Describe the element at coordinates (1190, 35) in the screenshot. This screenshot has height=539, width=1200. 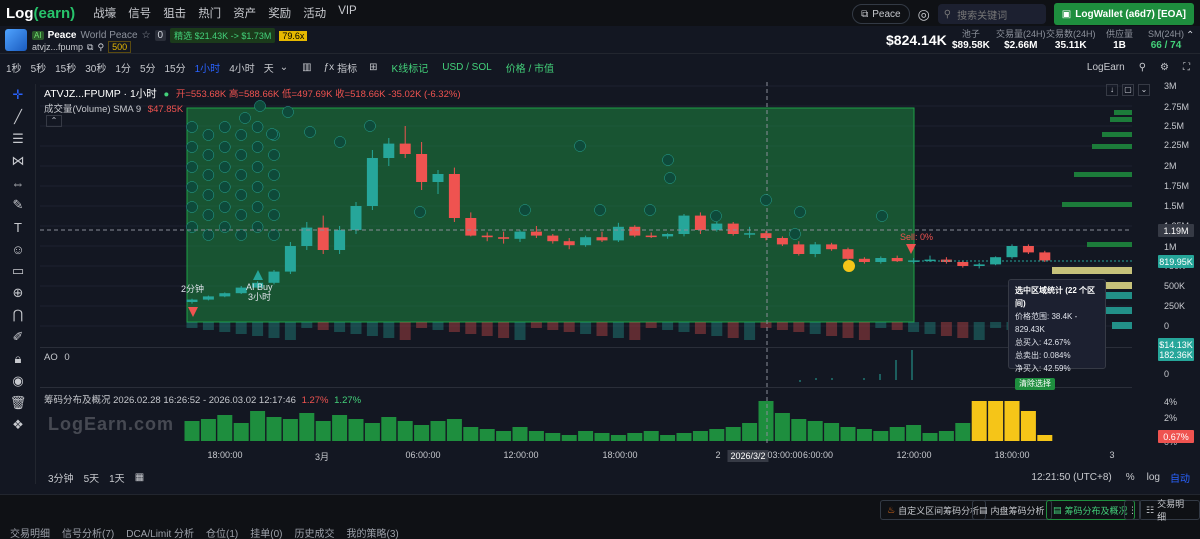
I see `expand-icon: ⌃` at that location.